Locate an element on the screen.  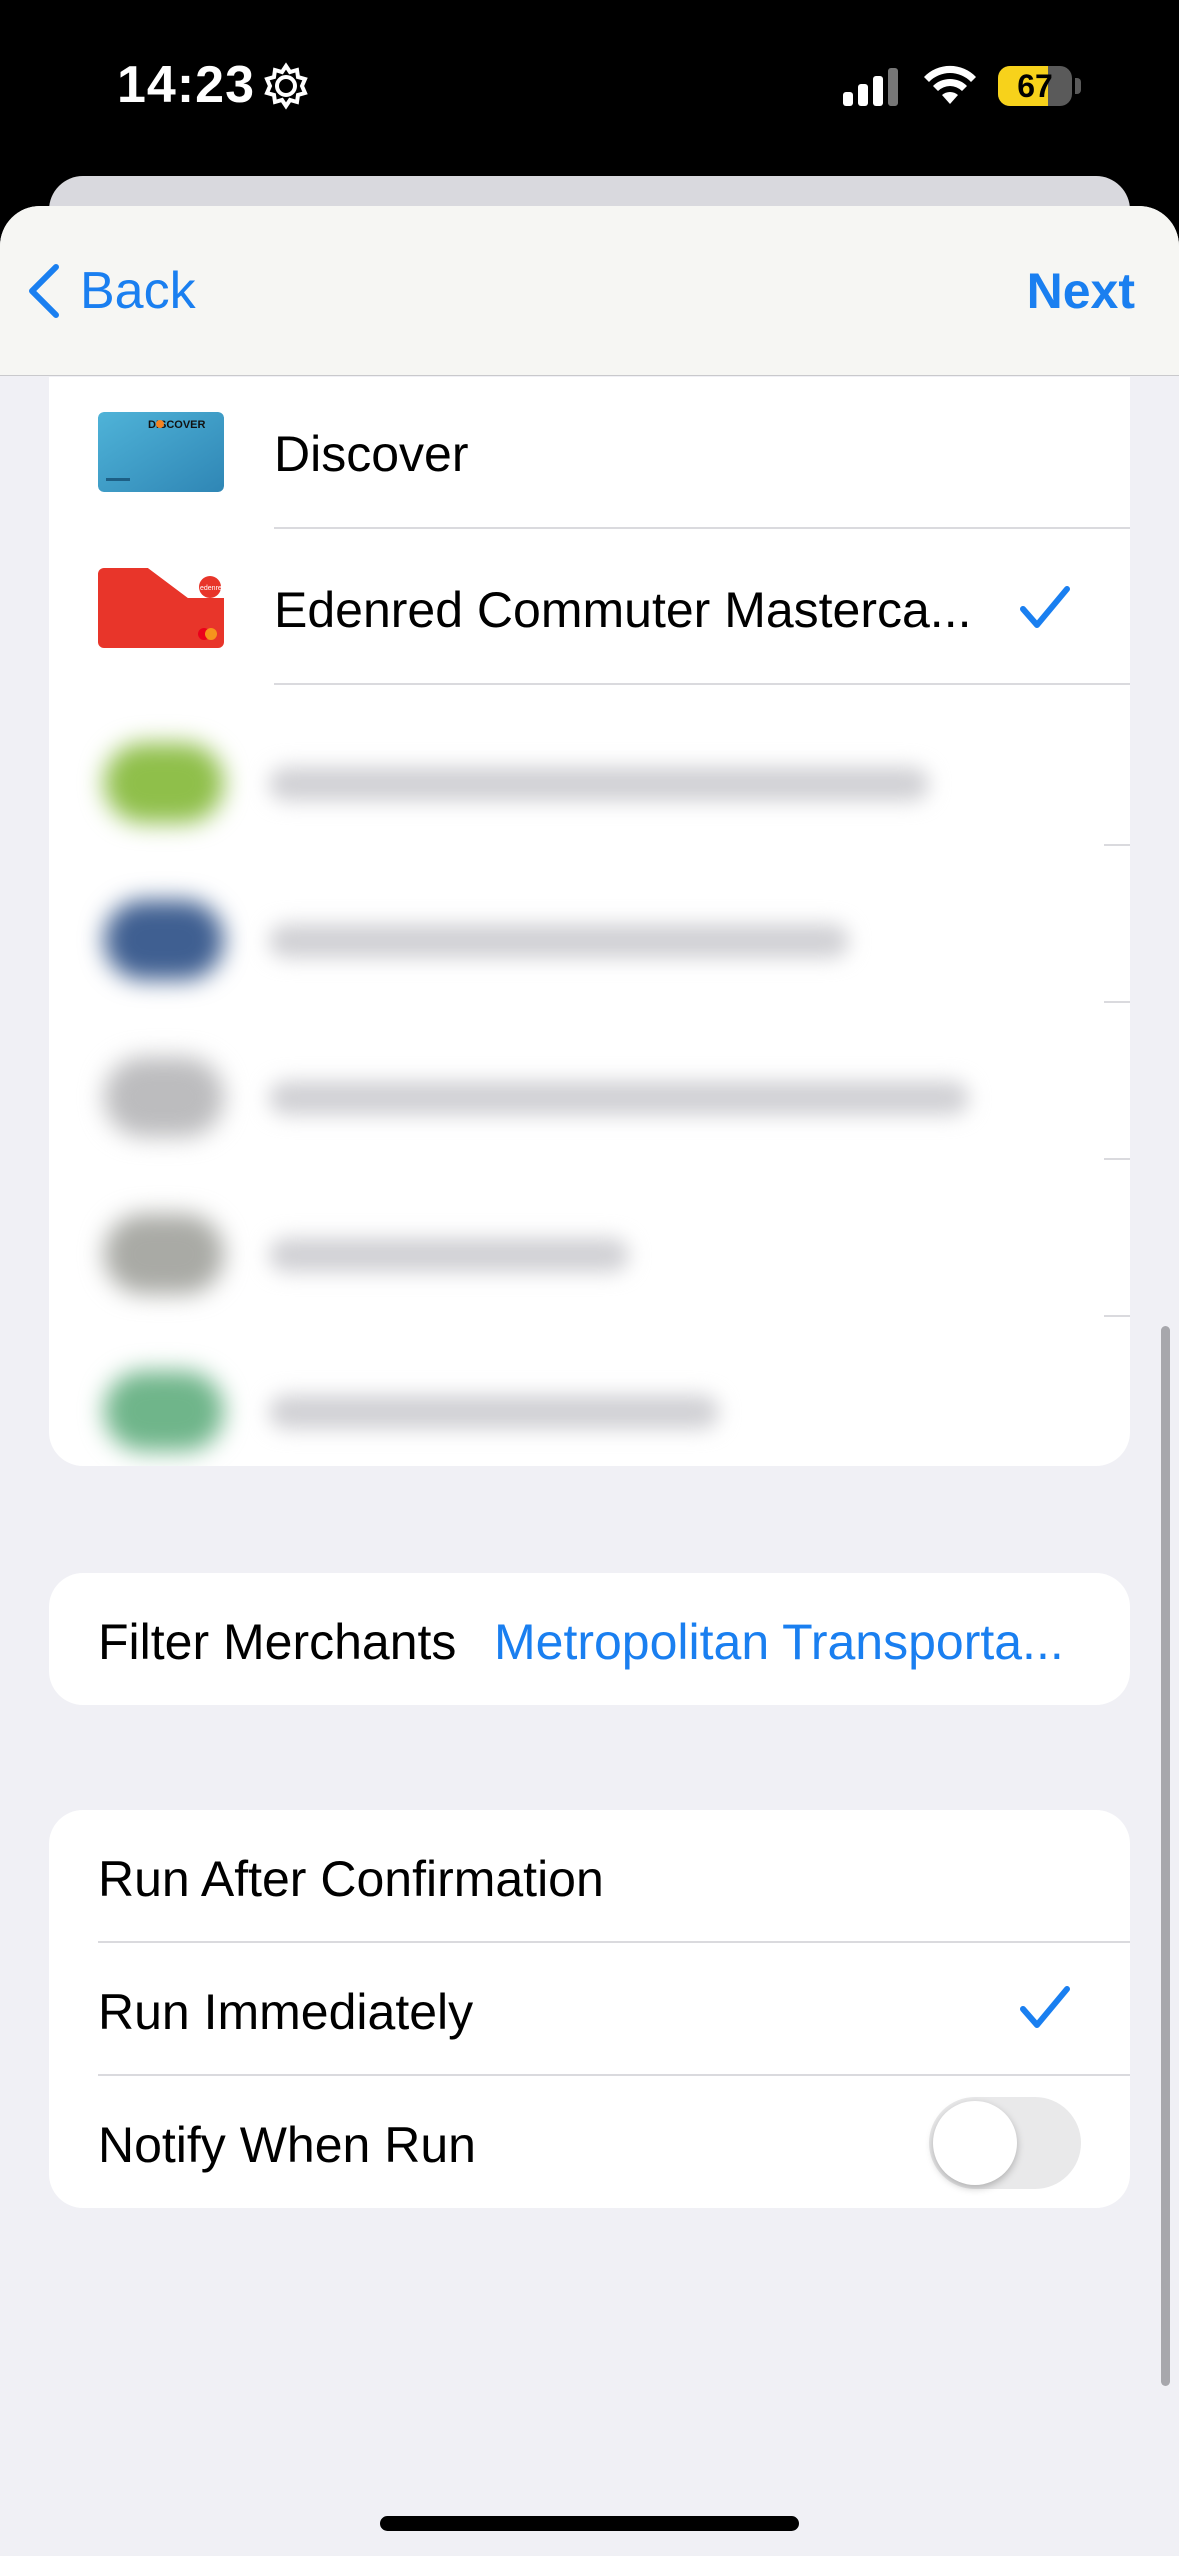
battery-icon: 67 is located at coordinates (1035, 86).